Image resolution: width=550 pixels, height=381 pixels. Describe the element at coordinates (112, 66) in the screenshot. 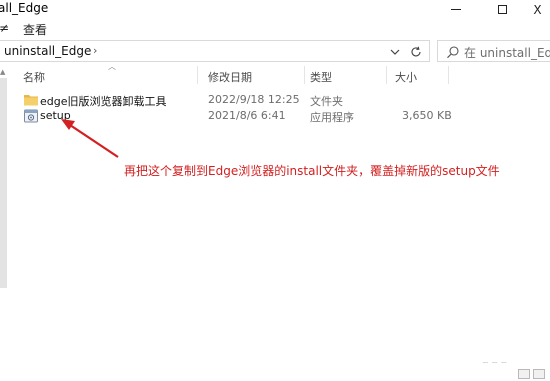

I see `sort-ascending-icon: ︿` at that location.